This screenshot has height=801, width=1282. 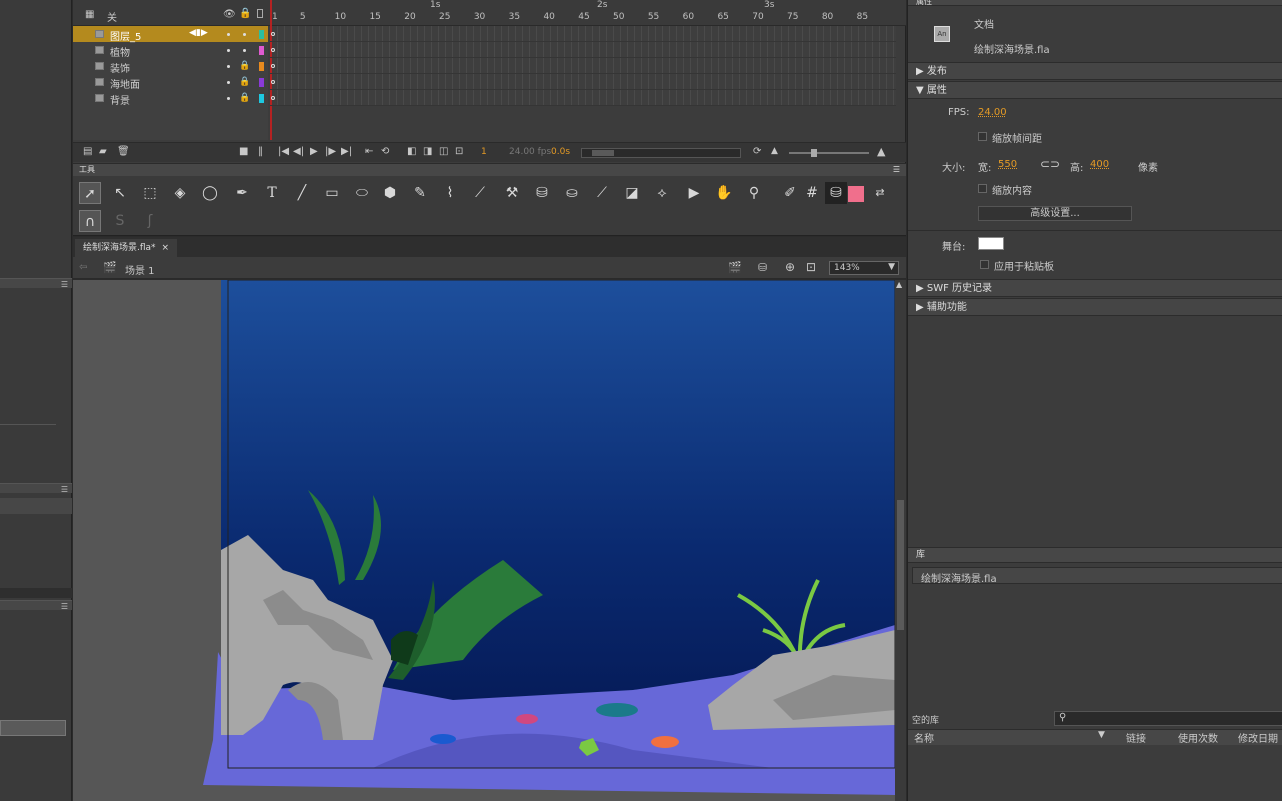 I want to click on current-frame-value: 1, so click(x=484, y=152).